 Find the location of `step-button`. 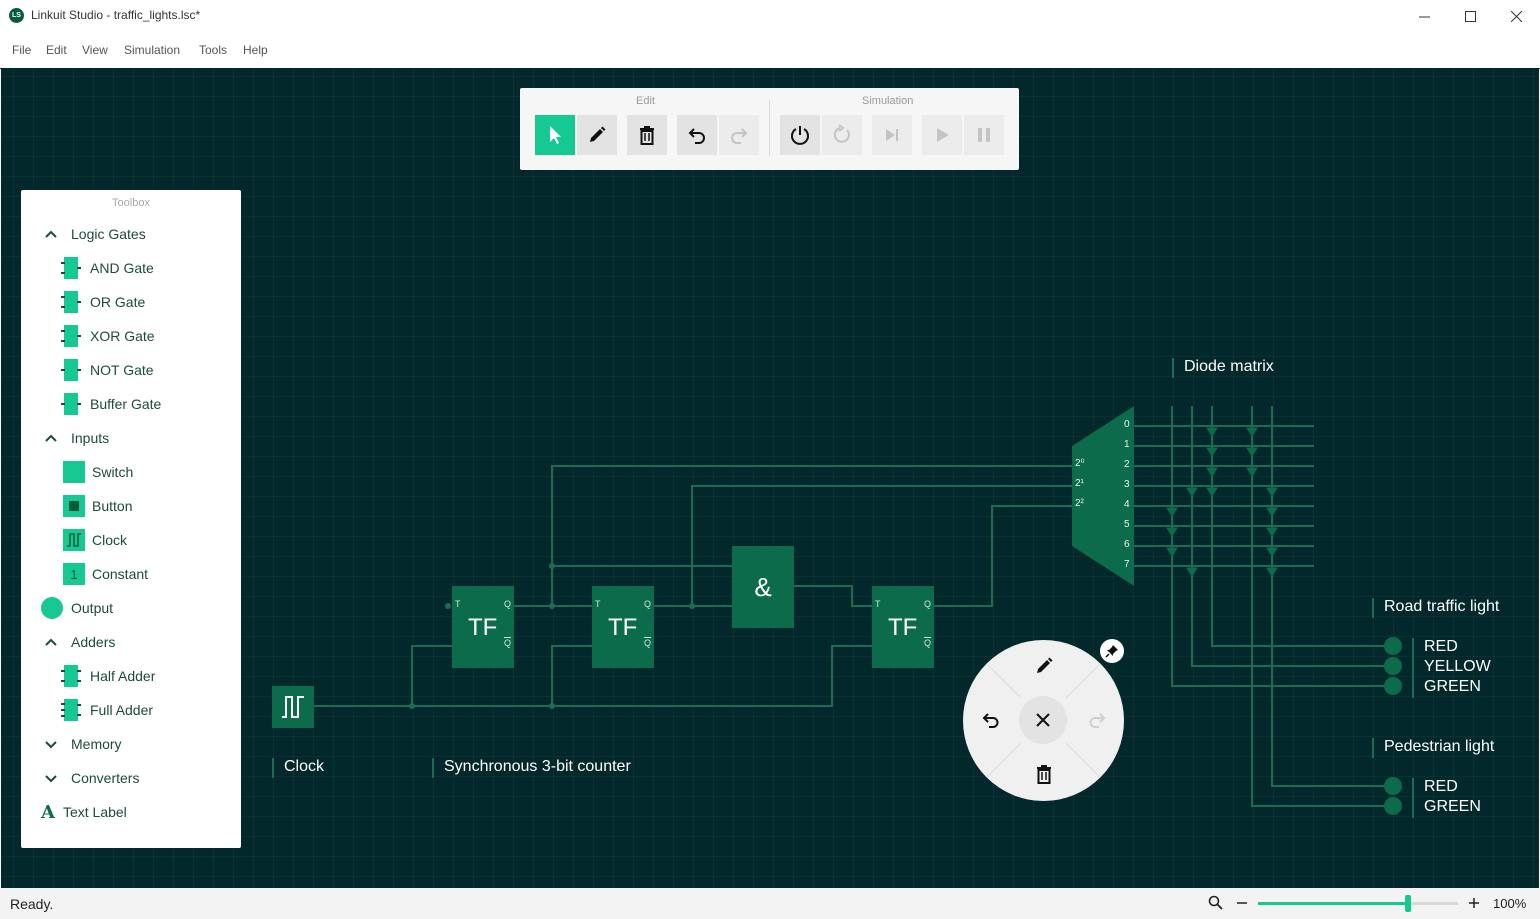

step-button is located at coordinates (892, 135).